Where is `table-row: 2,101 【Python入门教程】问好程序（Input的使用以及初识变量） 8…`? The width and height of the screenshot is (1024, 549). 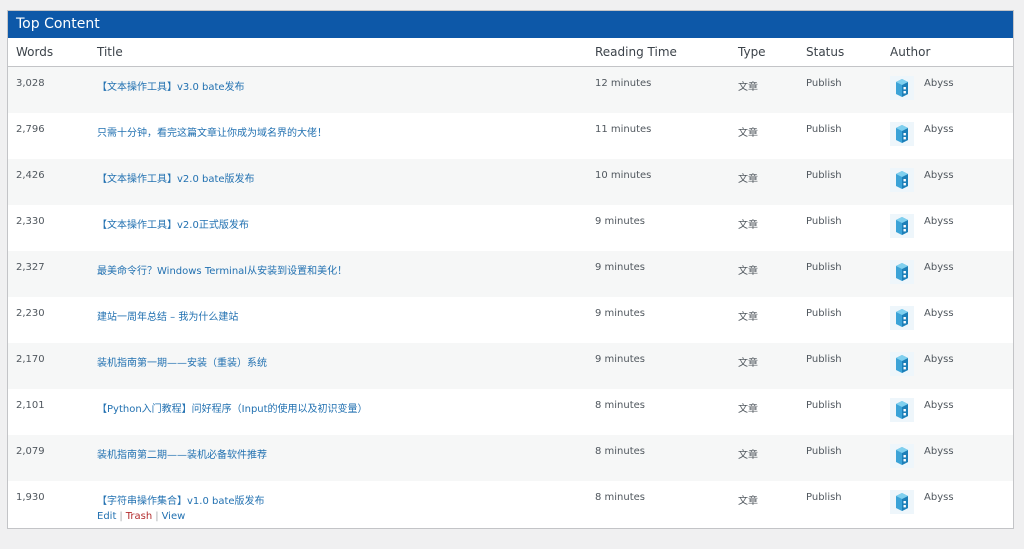 table-row: 2,101 【Python入门教程】问好程序（Input的使用以及初识变量） 8… is located at coordinates (510, 412).